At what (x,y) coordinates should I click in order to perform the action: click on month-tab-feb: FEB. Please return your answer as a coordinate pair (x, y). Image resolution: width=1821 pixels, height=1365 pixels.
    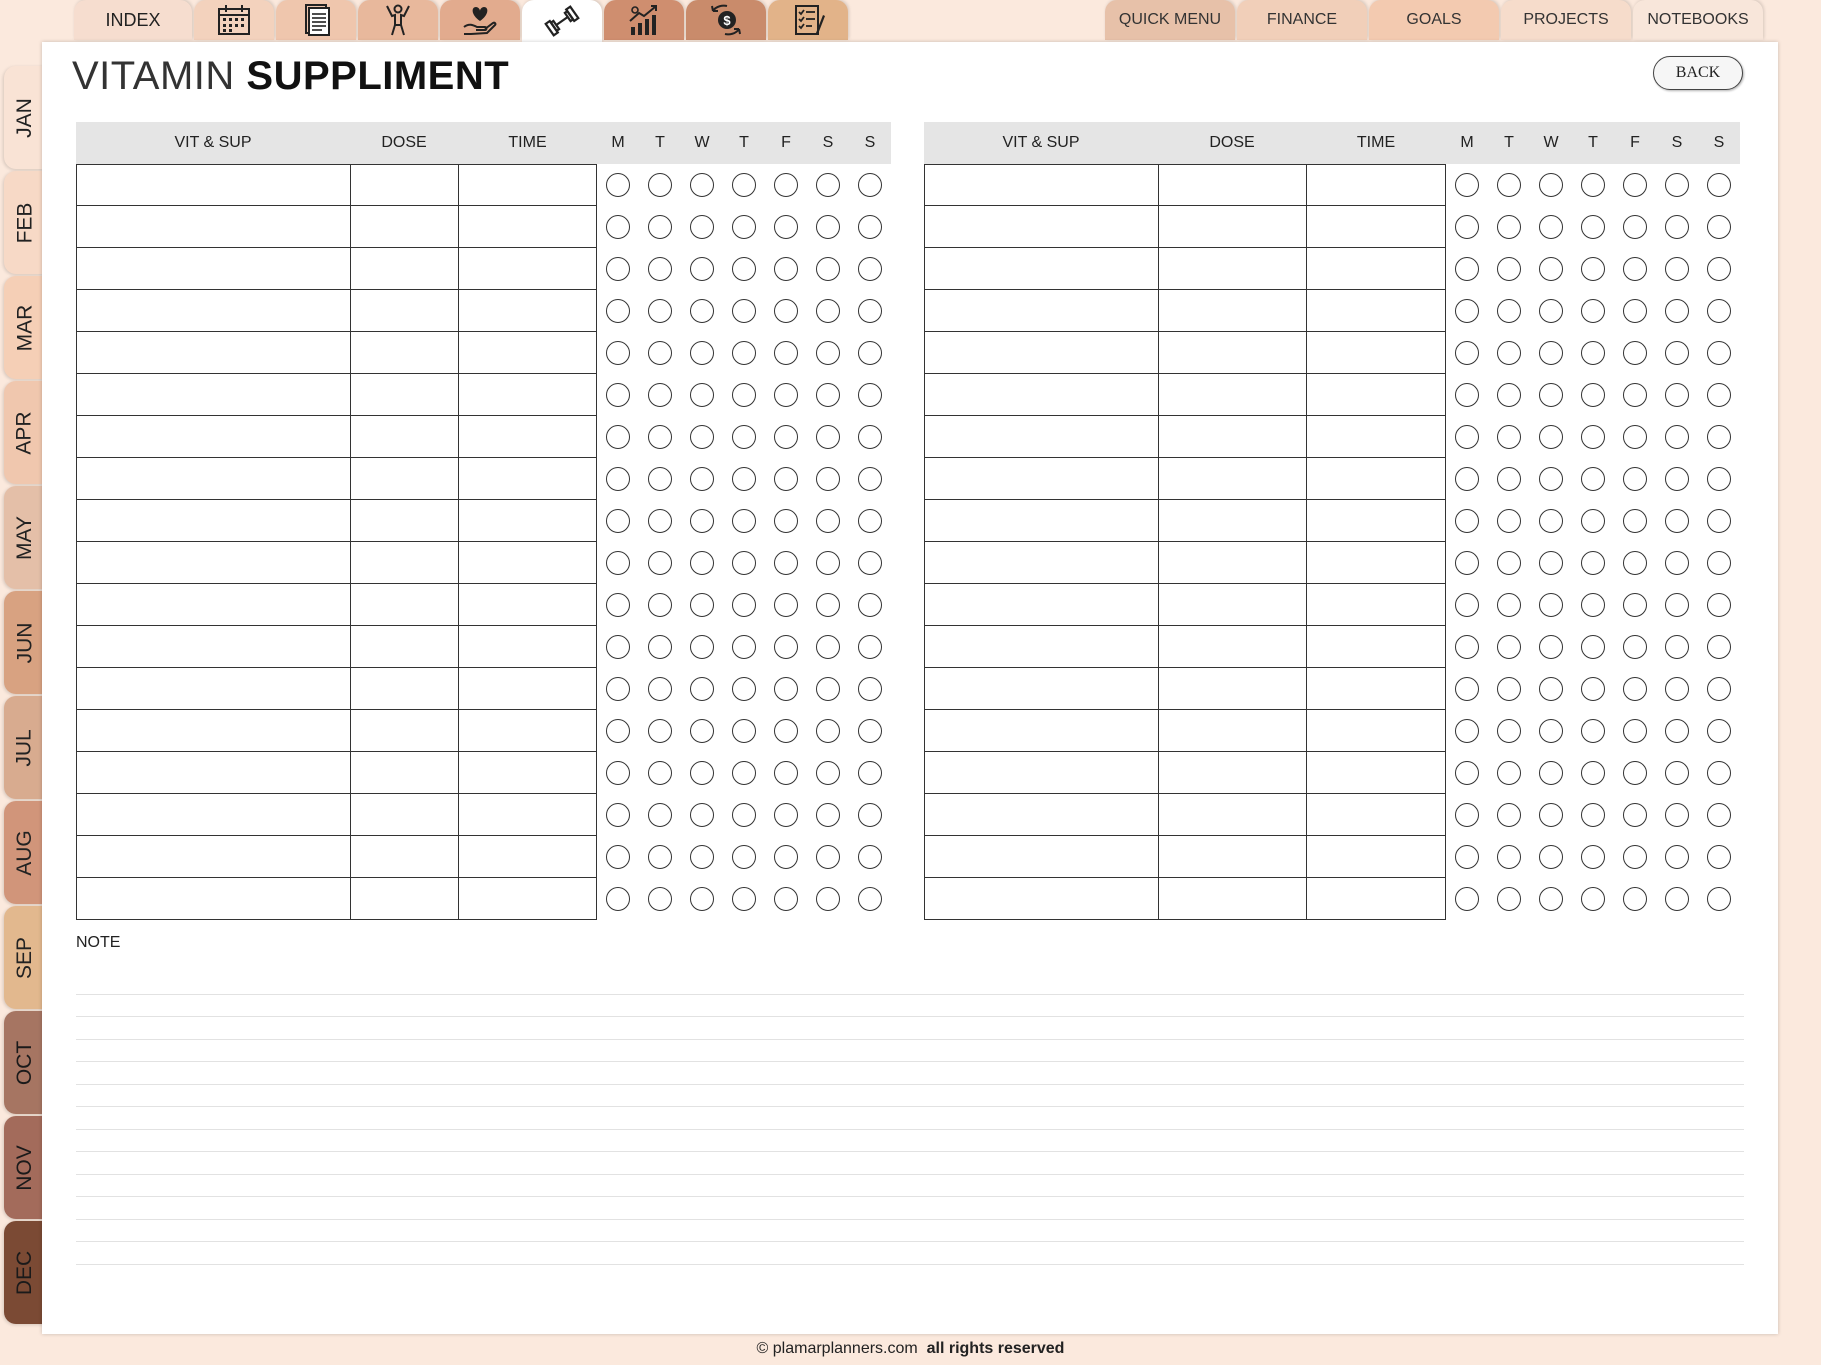
    Looking at the image, I should click on (25, 222).